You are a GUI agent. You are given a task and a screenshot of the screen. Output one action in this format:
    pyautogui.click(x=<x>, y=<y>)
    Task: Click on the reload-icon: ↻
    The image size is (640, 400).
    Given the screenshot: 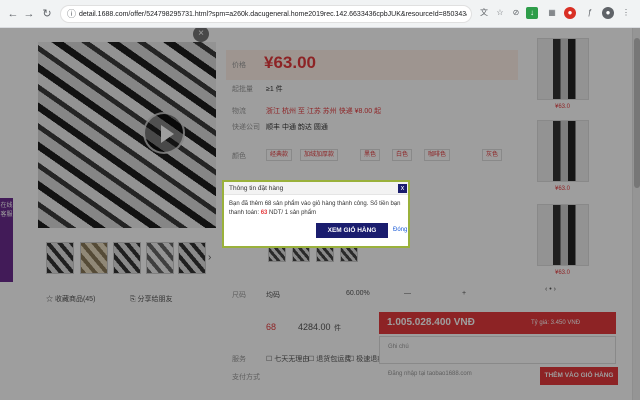 What is the action you would take?
    pyautogui.click(x=47, y=14)
    